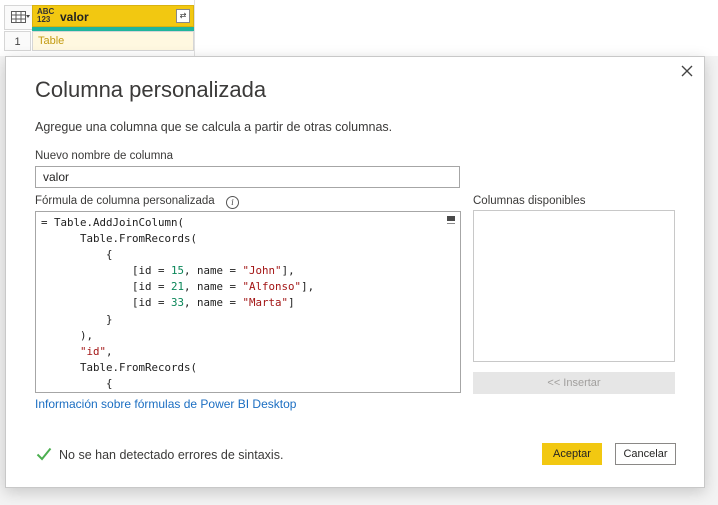 The height and width of the screenshot is (505, 718). I want to click on code-string: "Alfonso", so click(272, 287).